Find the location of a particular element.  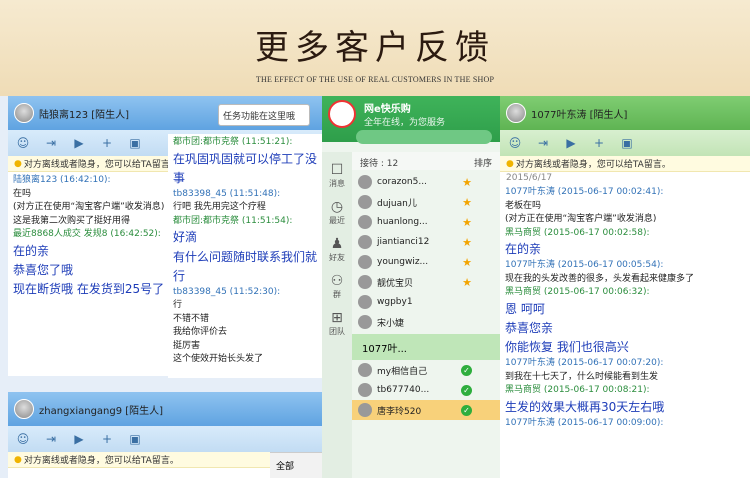

message-text: 生发的效果大概再30天左右哦 is located at coordinates (585, 406).